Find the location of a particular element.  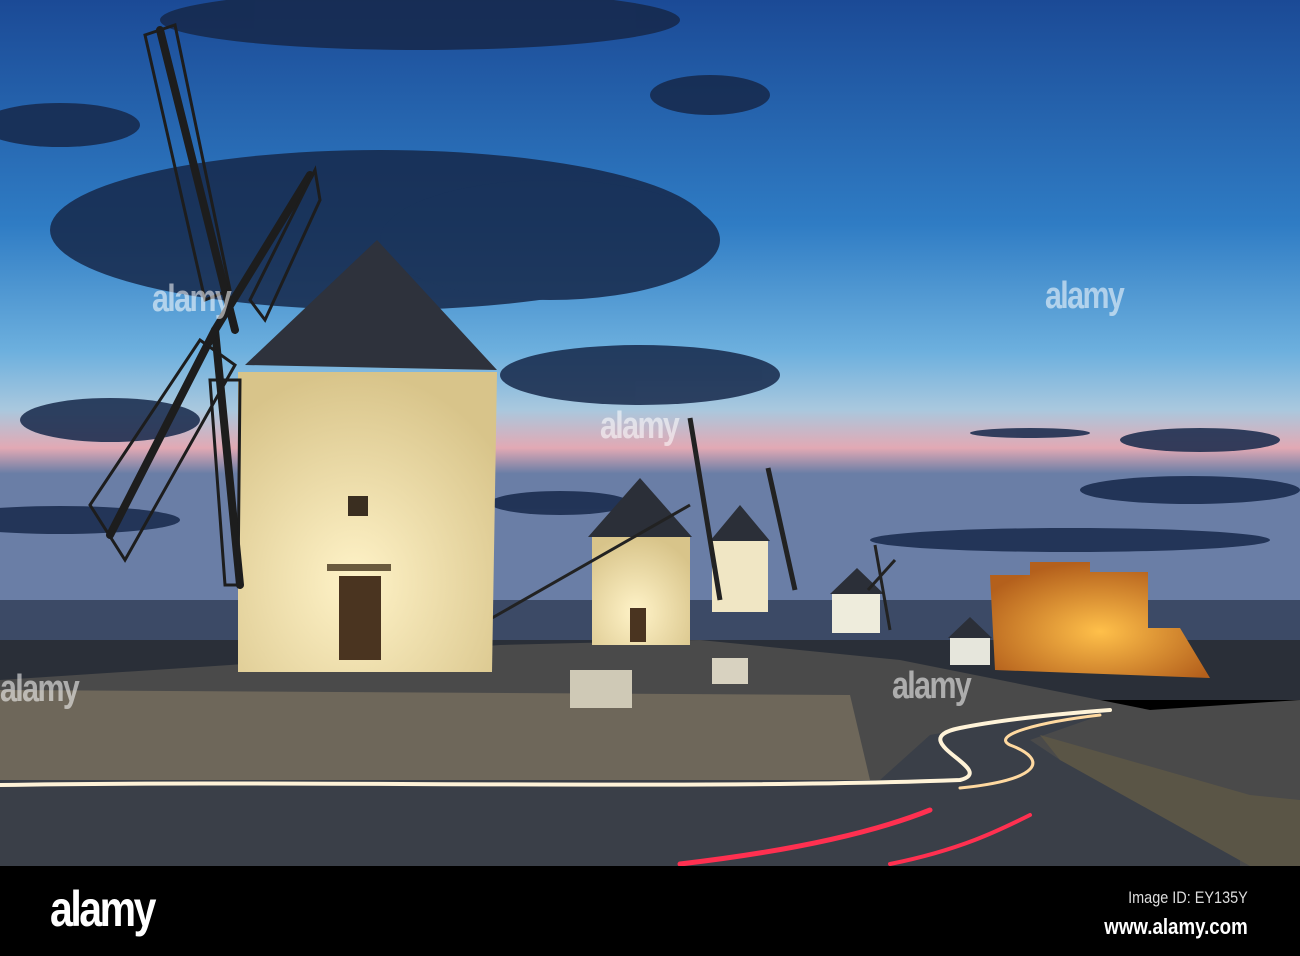

image-id: Image ID: EY135Y is located at coordinates (1188, 897).